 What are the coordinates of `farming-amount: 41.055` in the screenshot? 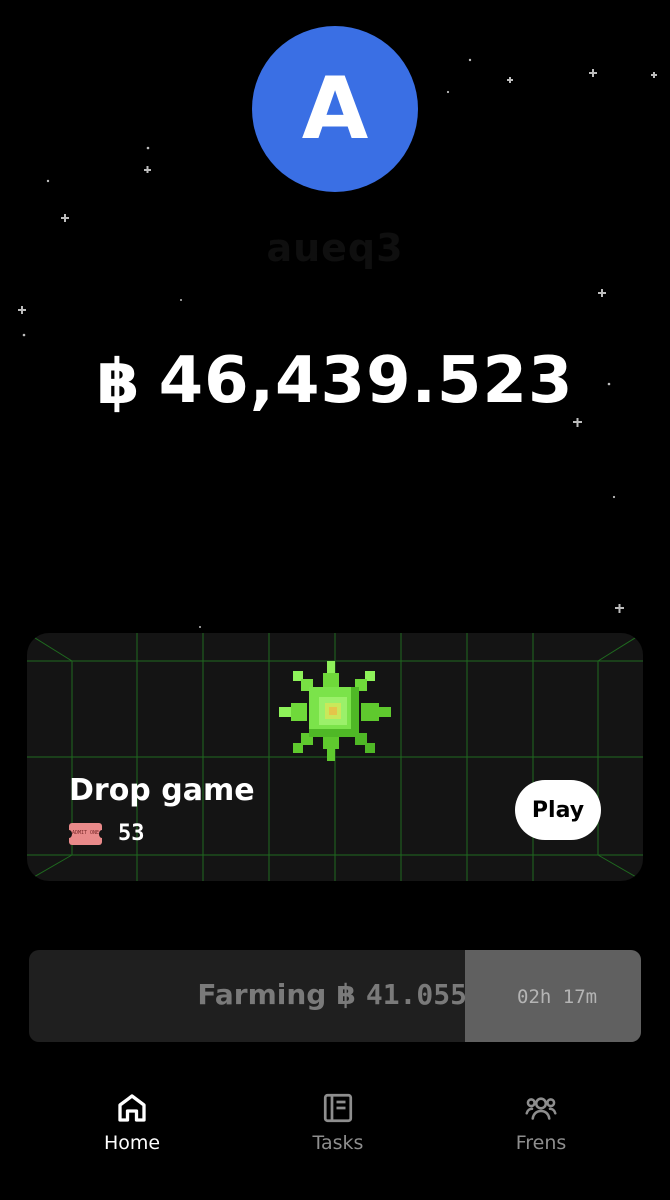 It's located at (416, 994).